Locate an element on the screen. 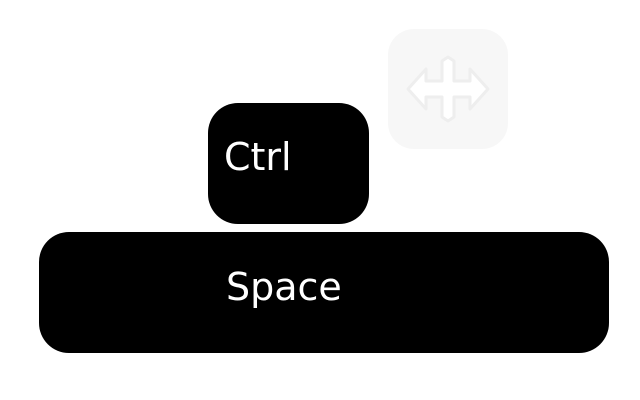 This screenshot has width=640, height=400. space-key-label: Space is located at coordinates (284, 287).